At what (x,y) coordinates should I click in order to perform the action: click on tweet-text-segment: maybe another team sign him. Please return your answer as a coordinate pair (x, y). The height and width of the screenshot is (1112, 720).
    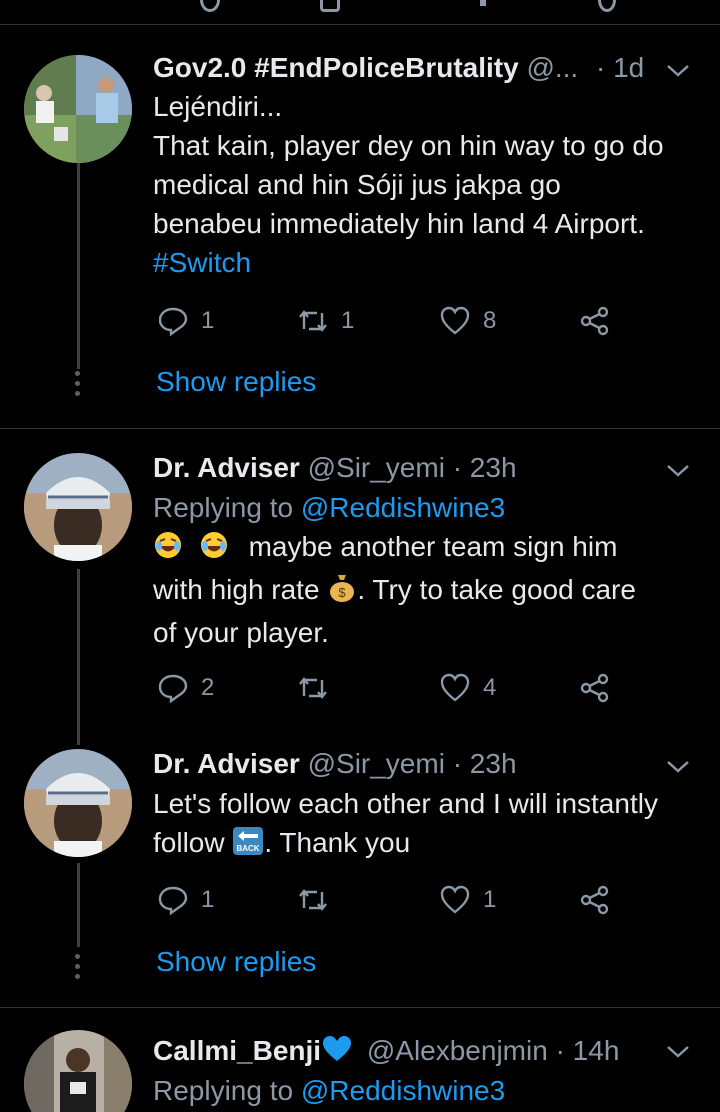
    Looking at the image, I should click on (433, 546).